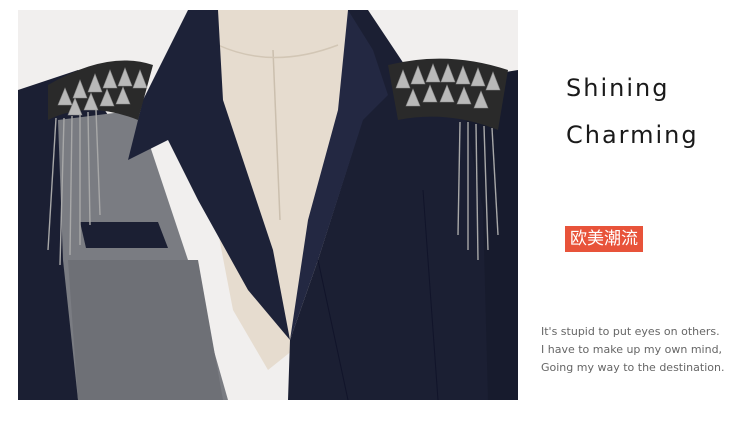 The width and height of the screenshot is (733, 435). Describe the element at coordinates (618, 88) in the screenshot. I see `headline-line-1: Shining` at that location.